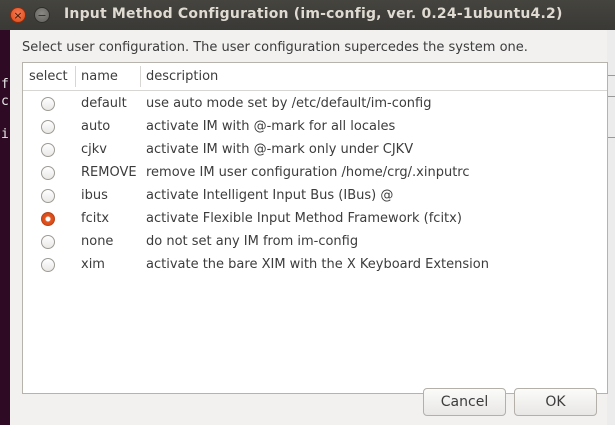 The height and width of the screenshot is (425, 615). Describe the element at coordinates (182, 76) in the screenshot. I see `column-header-description: description` at that location.